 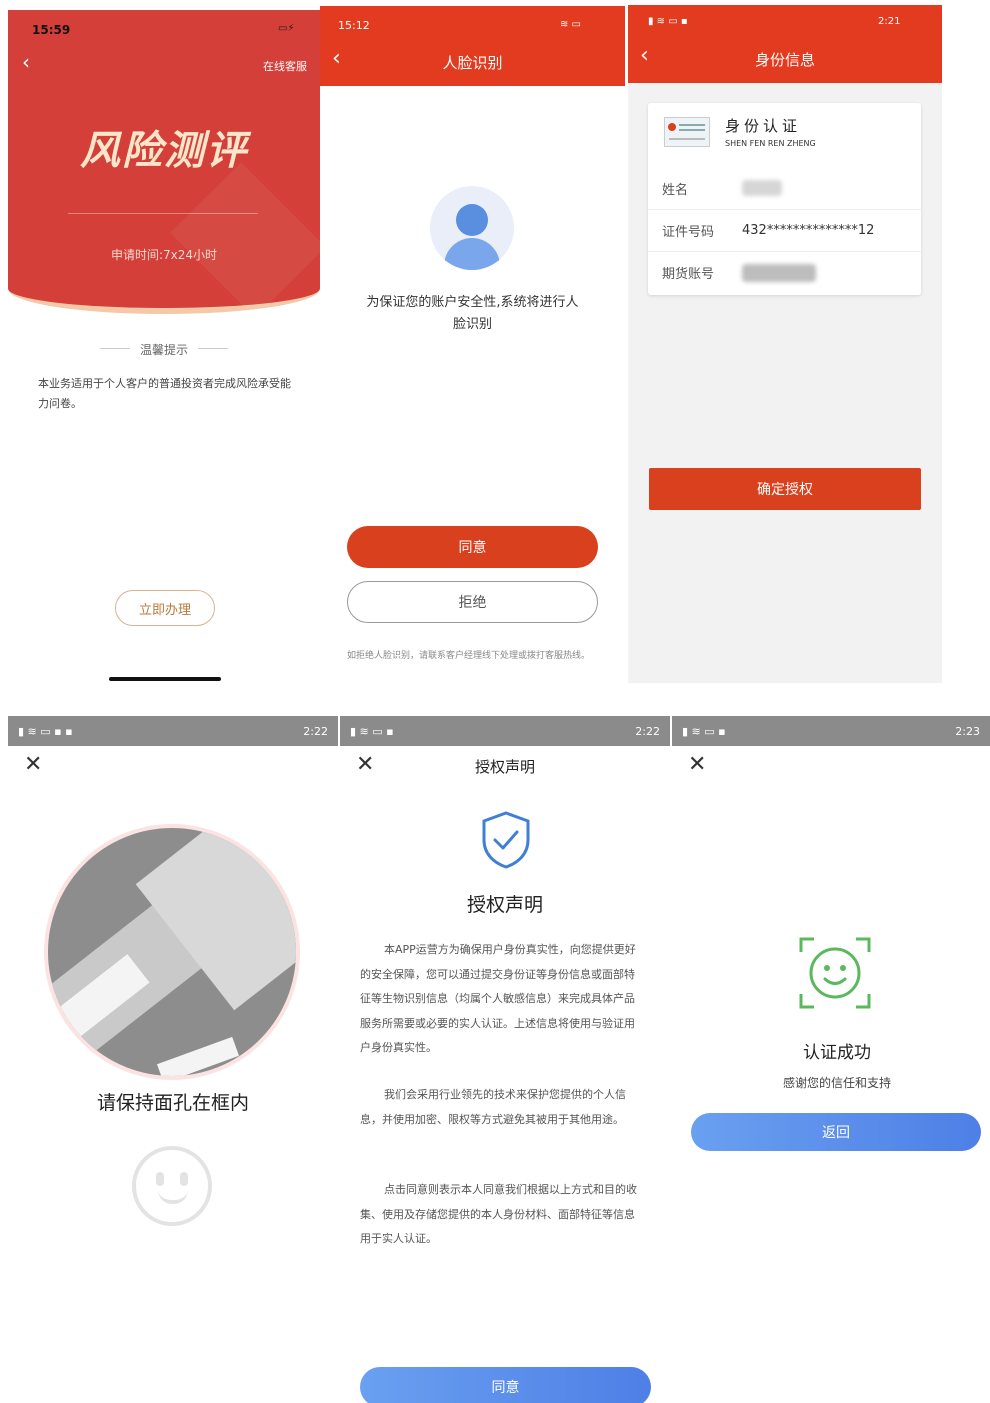 What do you see at coordinates (164, 255) in the screenshot?
I see `apply-time-text: 申请时间:7x24小时` at bounding box center [164, 255].